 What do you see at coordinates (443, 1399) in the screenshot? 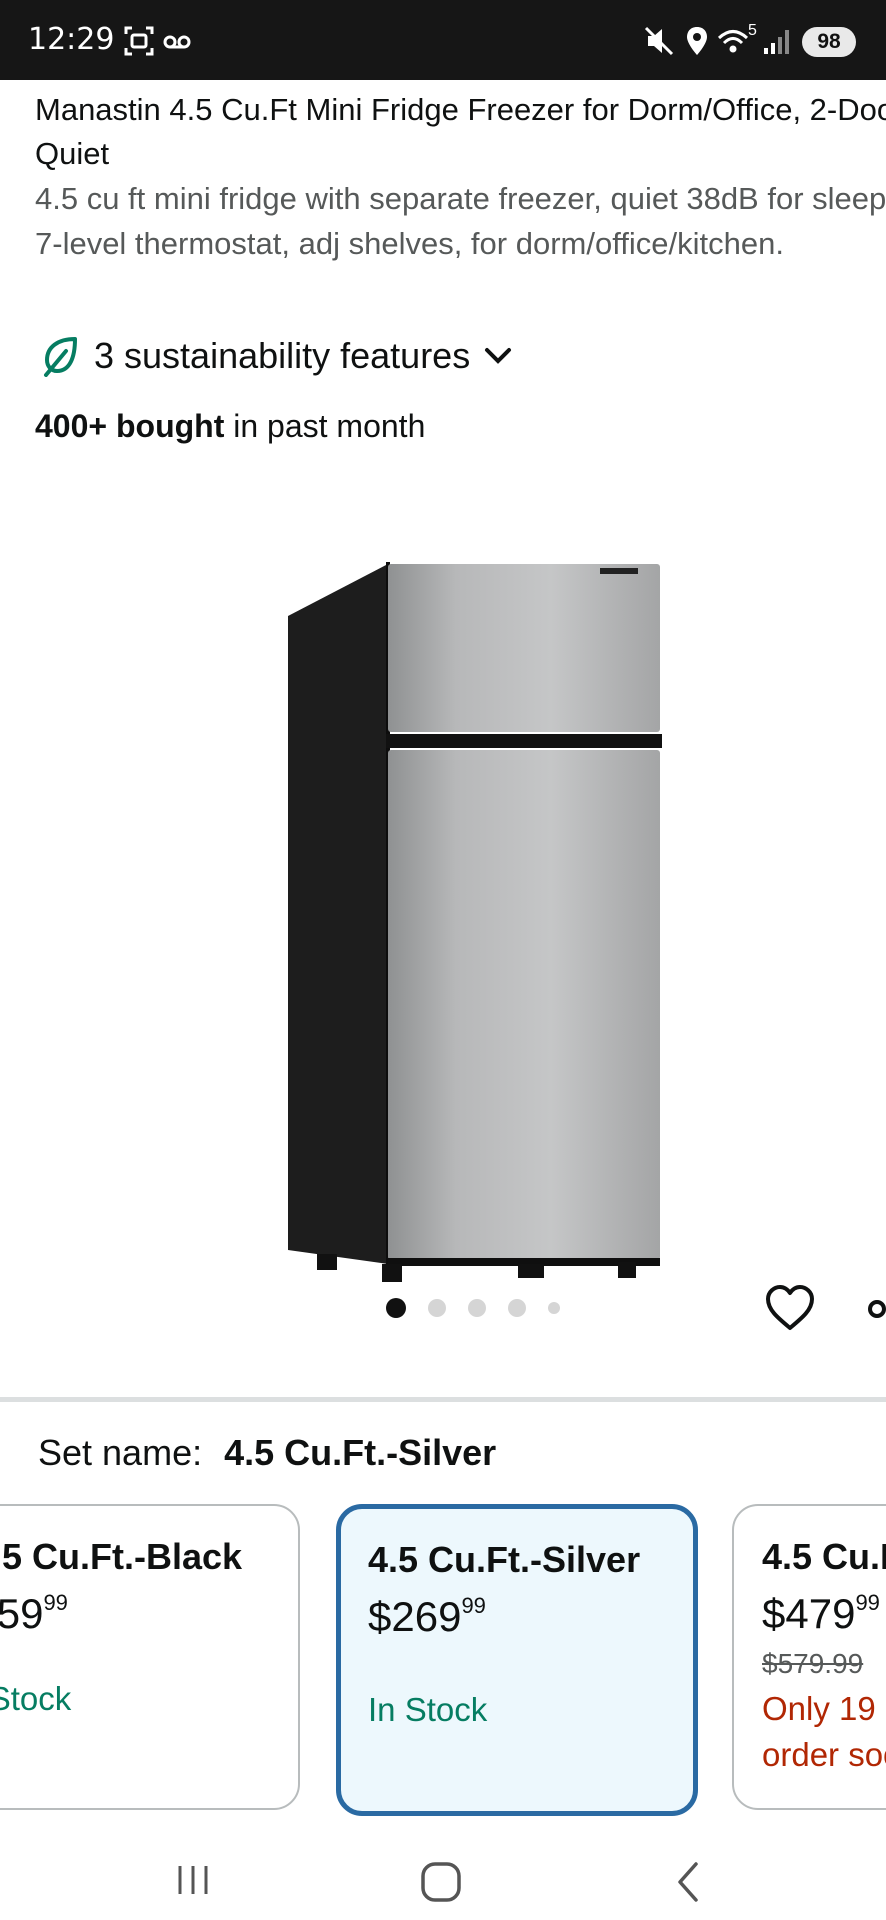
I see `section-divider` at bounding box center [443, 1399].